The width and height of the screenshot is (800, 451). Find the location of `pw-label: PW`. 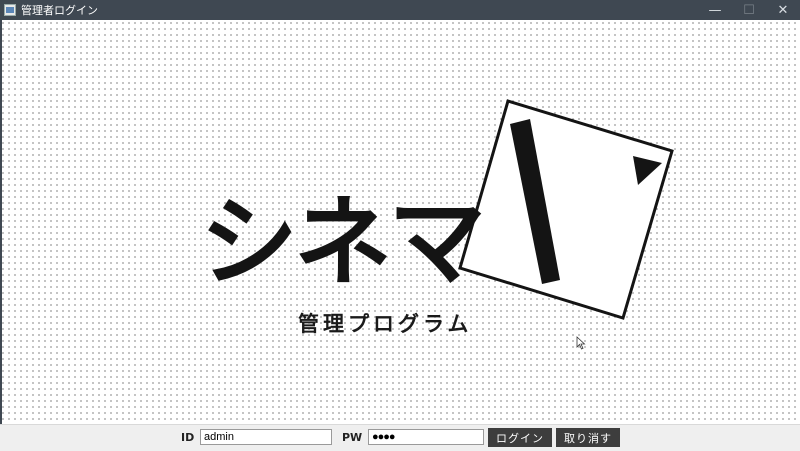

pw-label: PW is located at coordinates (352, 437).